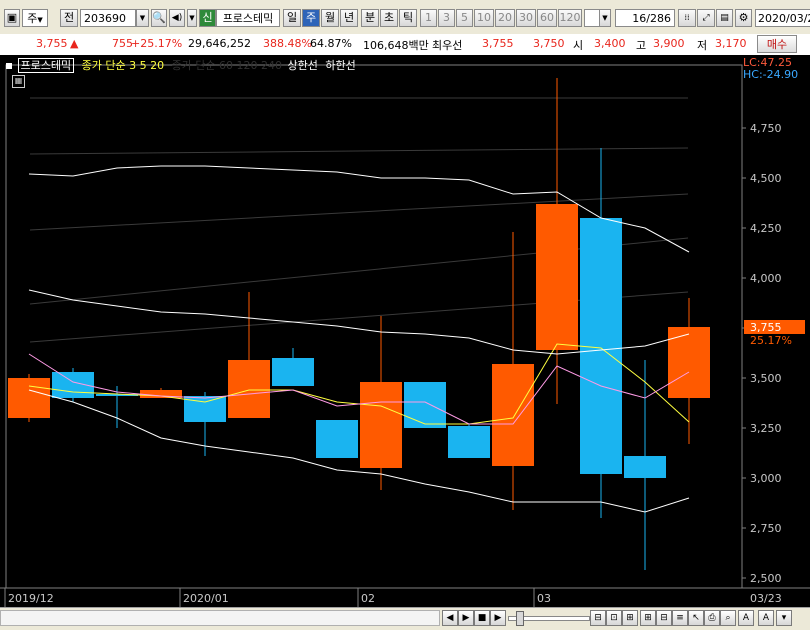 The height and width of the screenshot is (630, 810). Describe the element at coordinates (177, 18) in the screenshot. I see `speaker-icon: ◀)` at that location.